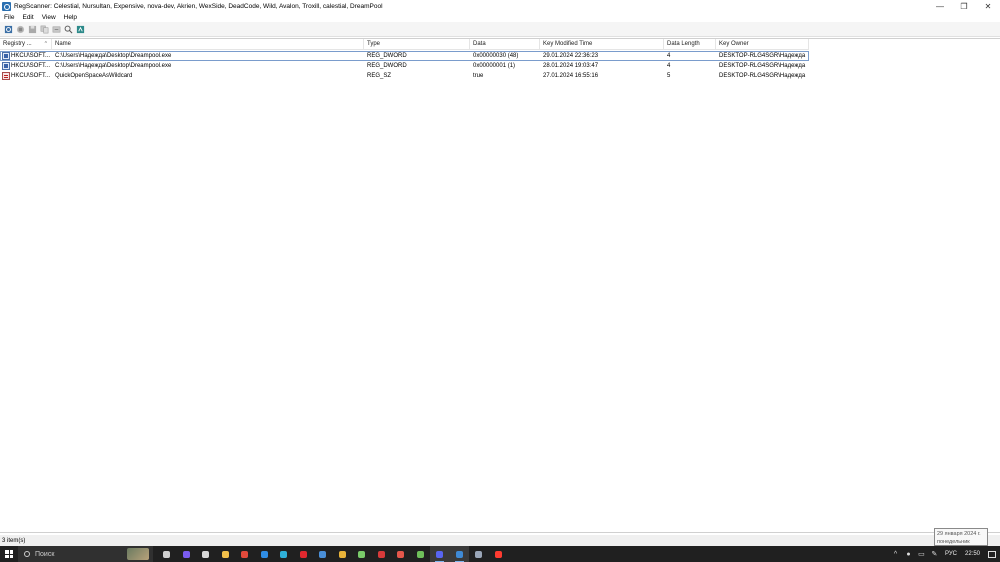 This screenshot has width=1000, height=562. Describe the element at coordinates (669, 76) in the screenshot. I see `length-cell: 5` at that location.